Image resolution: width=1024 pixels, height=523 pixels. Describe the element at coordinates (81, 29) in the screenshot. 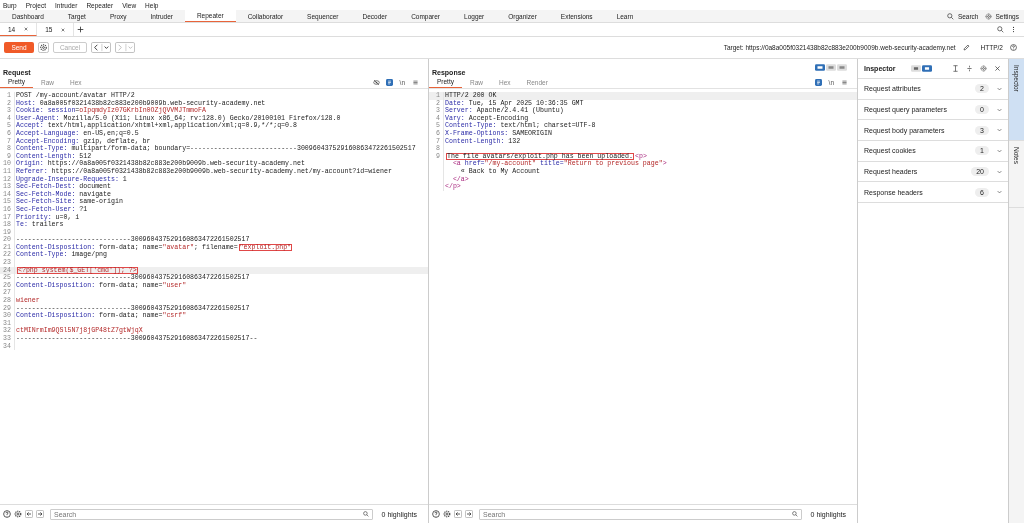

I see `add-tab-icon` at that location.